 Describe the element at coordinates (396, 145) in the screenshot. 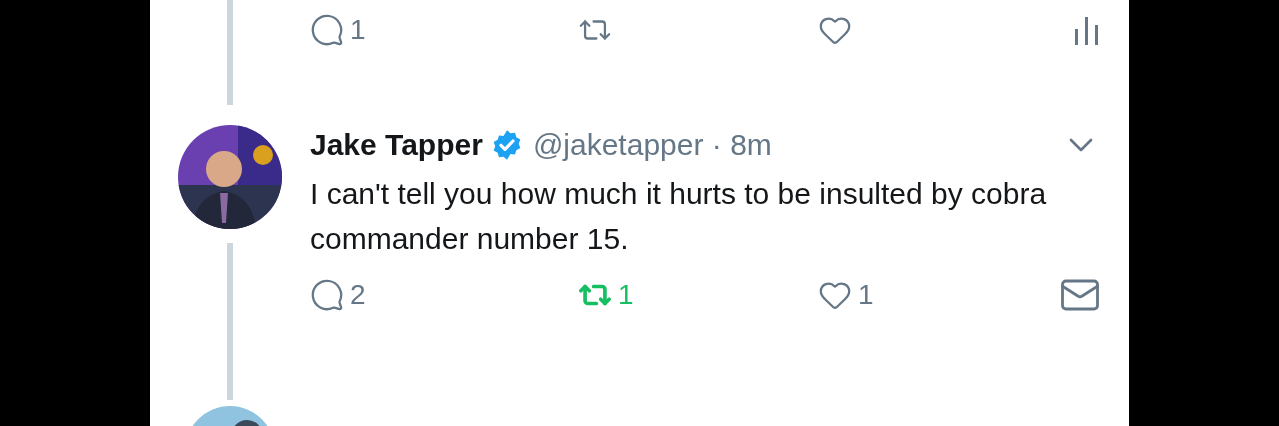

I see `author-name: Jake Tapper` at that location.